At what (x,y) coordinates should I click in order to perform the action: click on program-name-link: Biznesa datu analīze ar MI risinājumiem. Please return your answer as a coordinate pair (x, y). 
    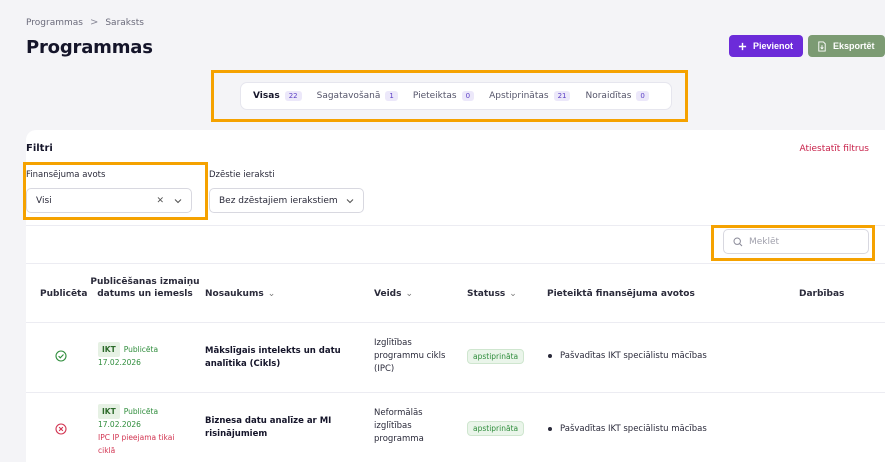
    Looking at the image, I should click on (268, 428).